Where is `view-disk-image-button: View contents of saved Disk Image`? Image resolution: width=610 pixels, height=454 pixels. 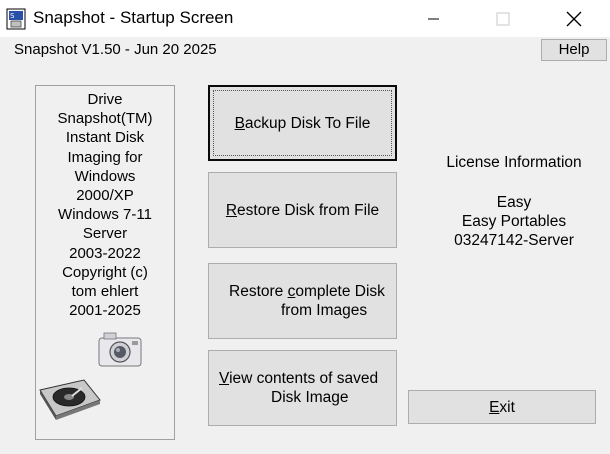
view-disk-image-button: View contents of saved Disk Image is located at coordinates (302, 388).